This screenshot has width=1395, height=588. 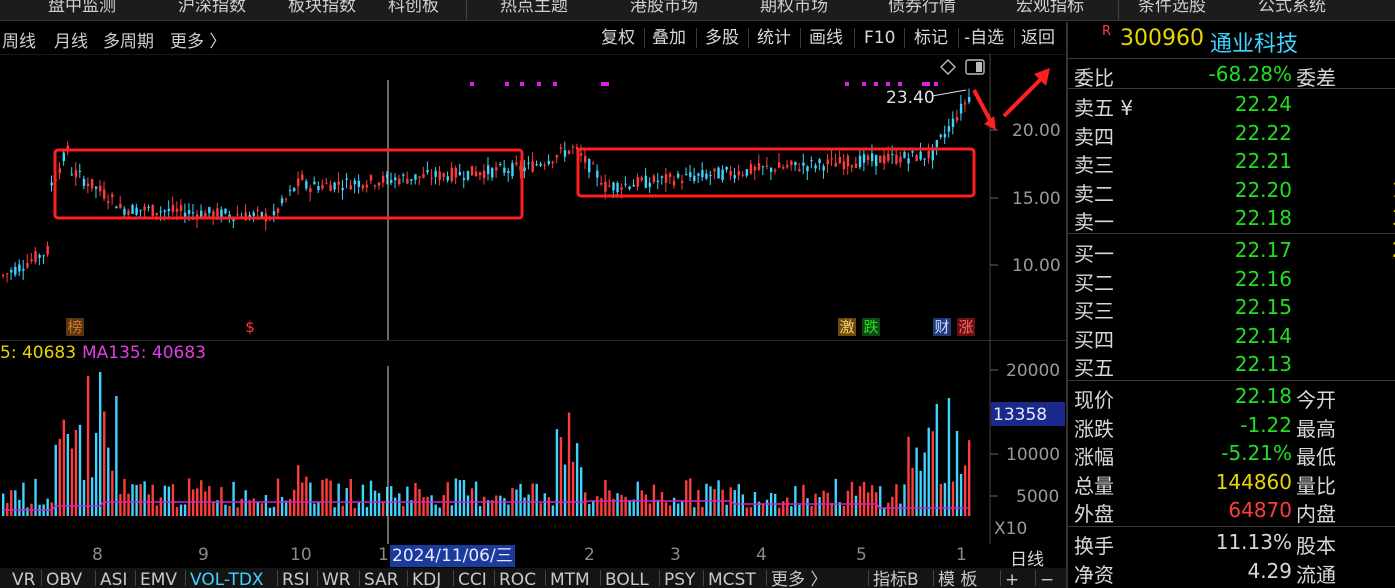 What do you see at coordinates (1172, 8) in the screenshot?
I see `menu-item-stock-screener: 条件选股` at bounding box center [1172, 8].